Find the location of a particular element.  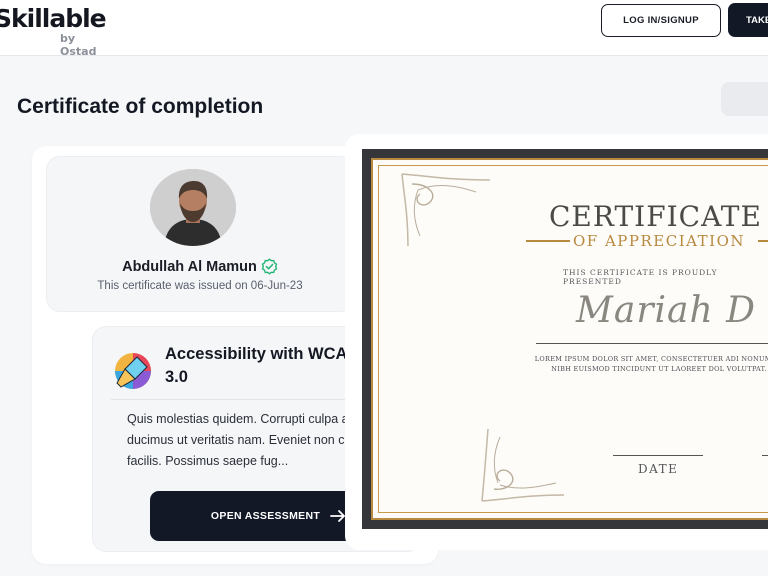

issue-date-text: This certificate was issued on 06-Jun-23 is located at coordinates (200, 286).